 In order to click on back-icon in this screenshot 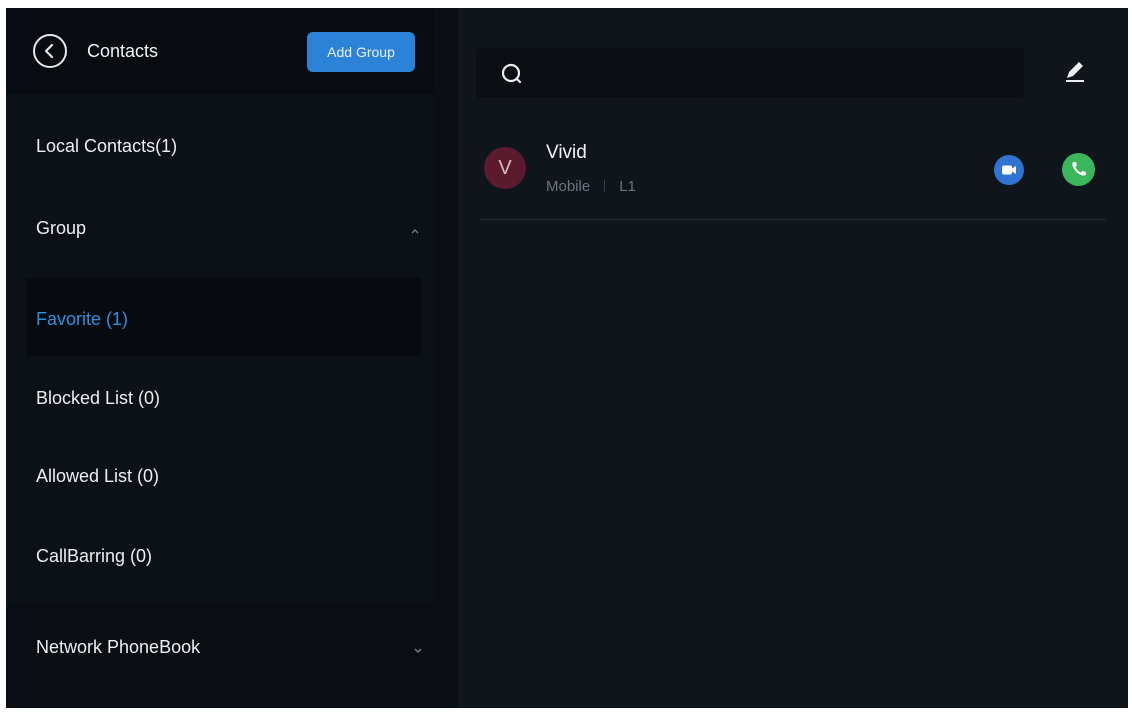, I will do `click(49, 51)`.